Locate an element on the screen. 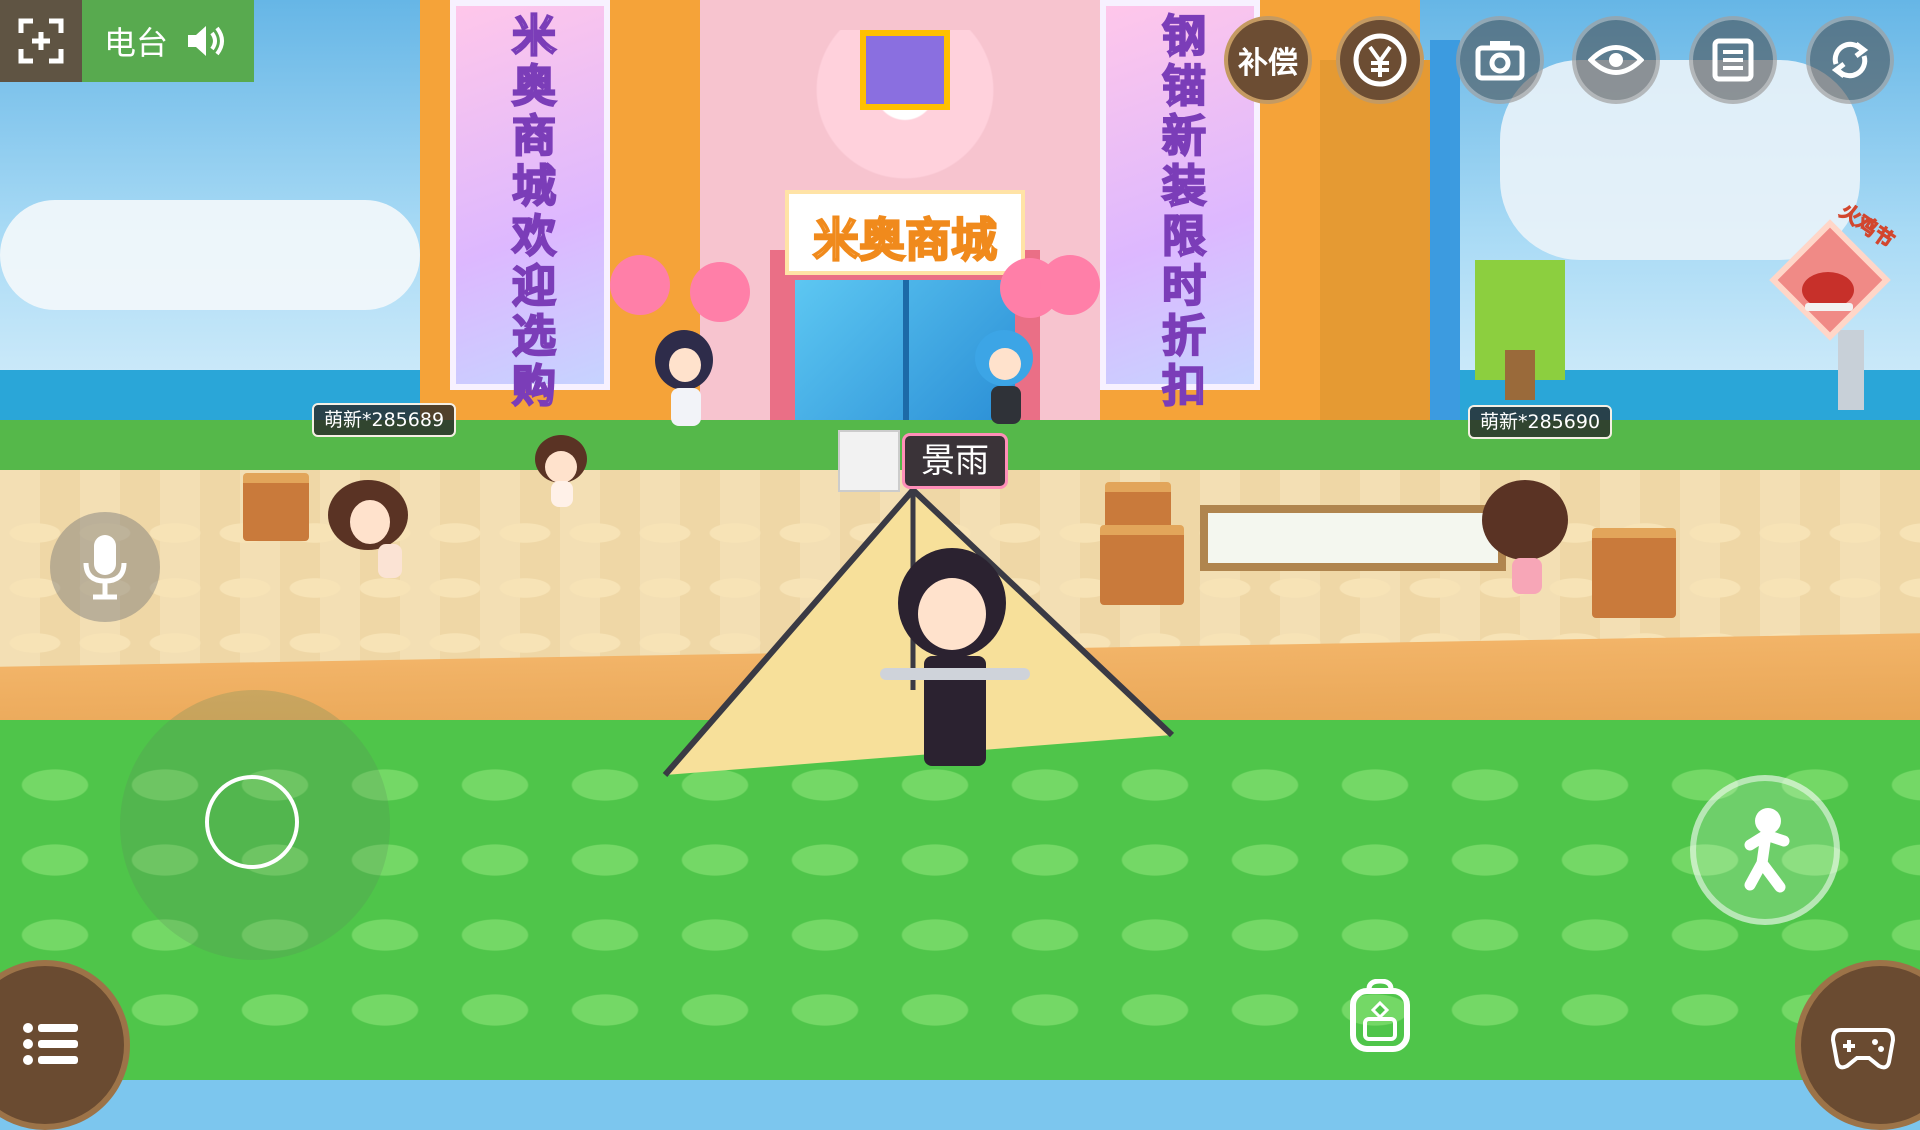 Image resolution: width=1920 pixels, height=1130 pixels. currency-button is located at coordinates (1380, 60).